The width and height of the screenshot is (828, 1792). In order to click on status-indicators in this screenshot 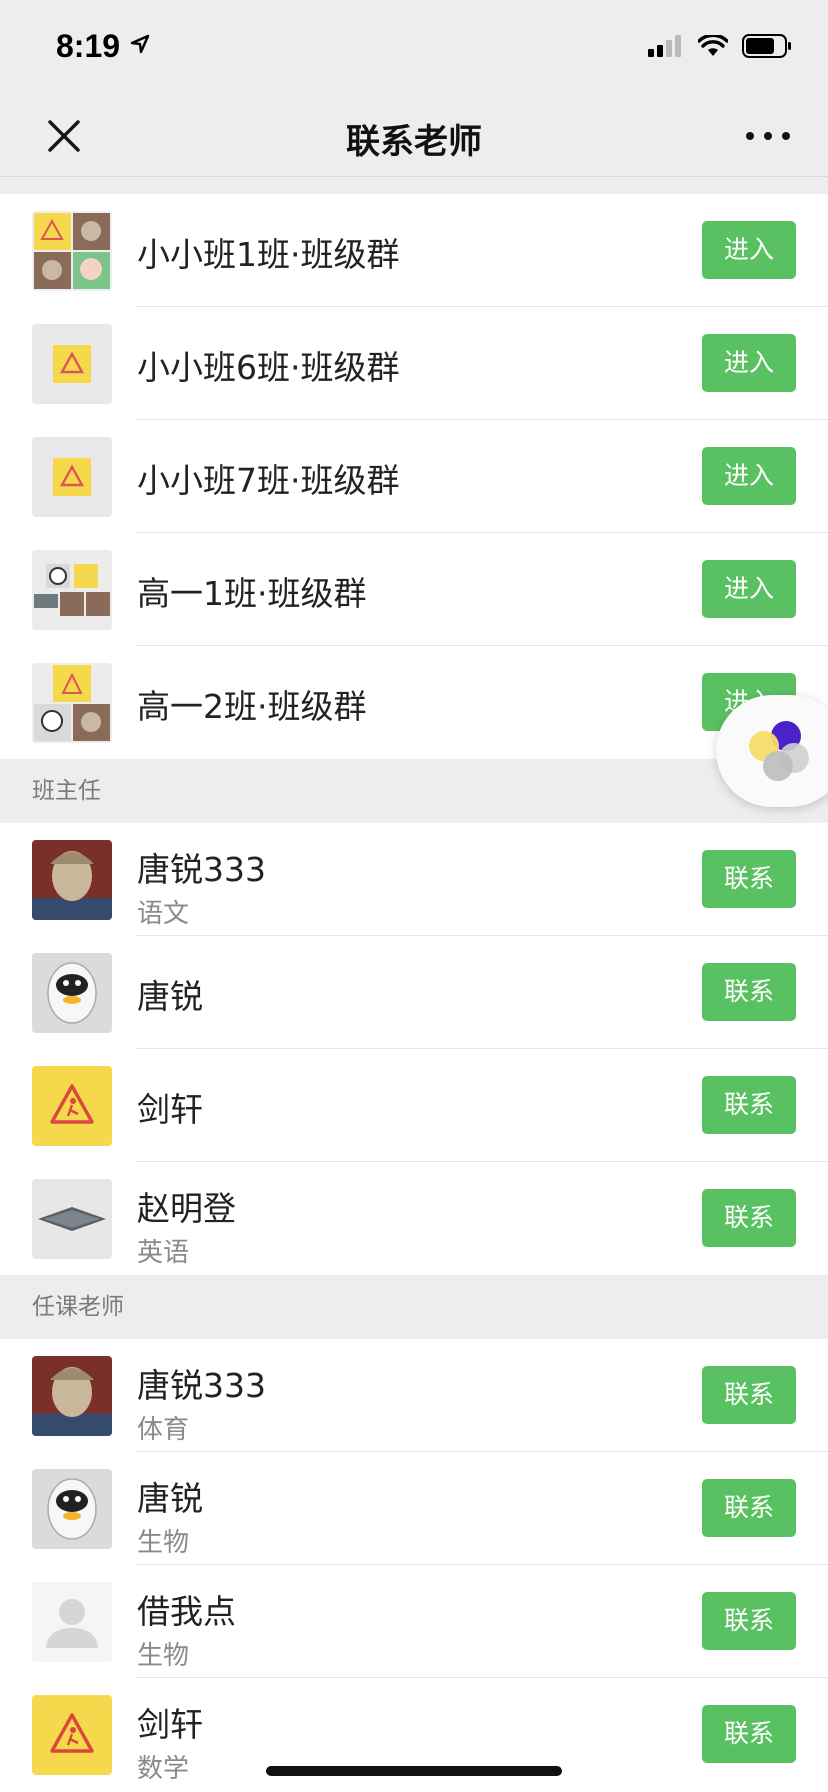, I will do `click(720, 47)`.